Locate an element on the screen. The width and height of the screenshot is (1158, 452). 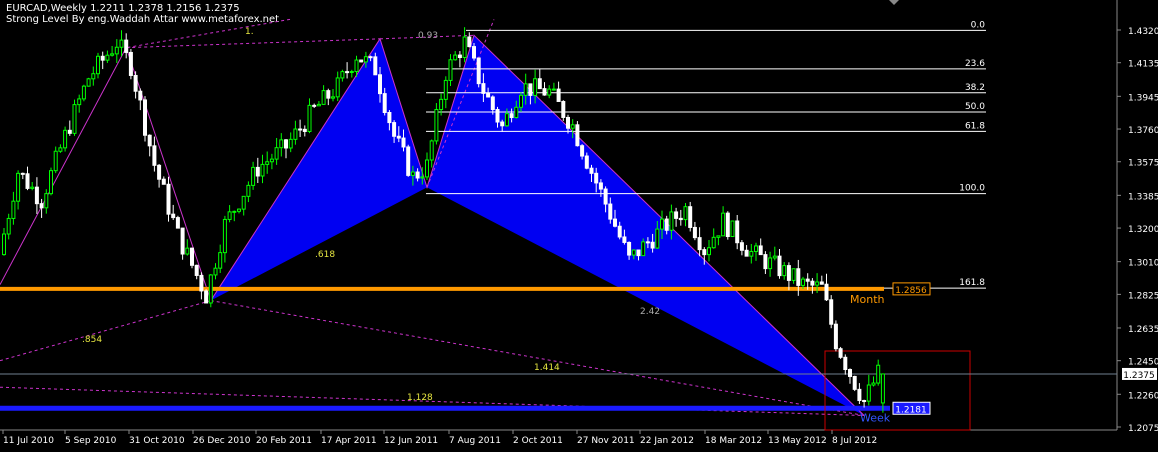
pattern-ratio-label: 1. is located at coordinates (249, 32).